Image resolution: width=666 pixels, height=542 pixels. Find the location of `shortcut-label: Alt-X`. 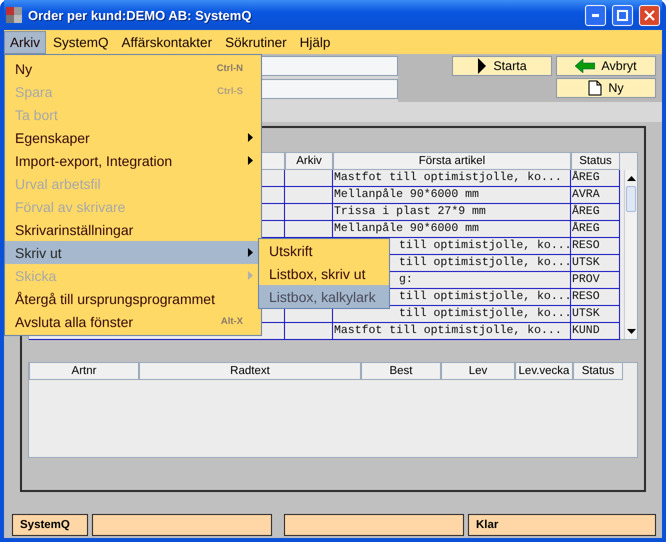

shortcut-label: Alt-X is located at coordinates (231, 321).